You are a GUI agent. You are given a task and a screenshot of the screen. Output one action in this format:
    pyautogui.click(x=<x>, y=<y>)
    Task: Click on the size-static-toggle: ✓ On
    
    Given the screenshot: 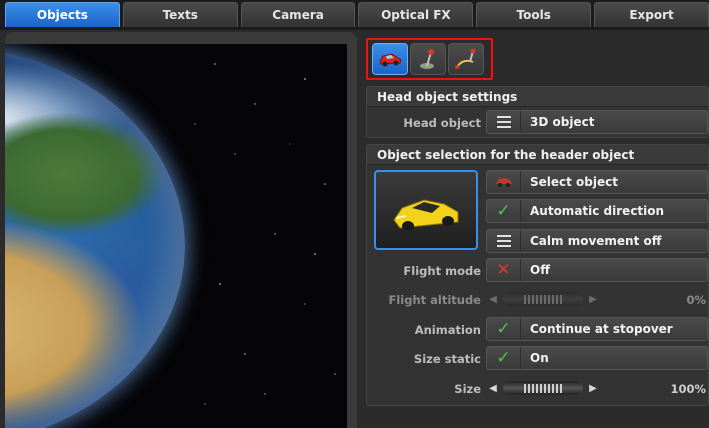 What is the action you would take?
    pyautogui.click(x=597, y=358)
    